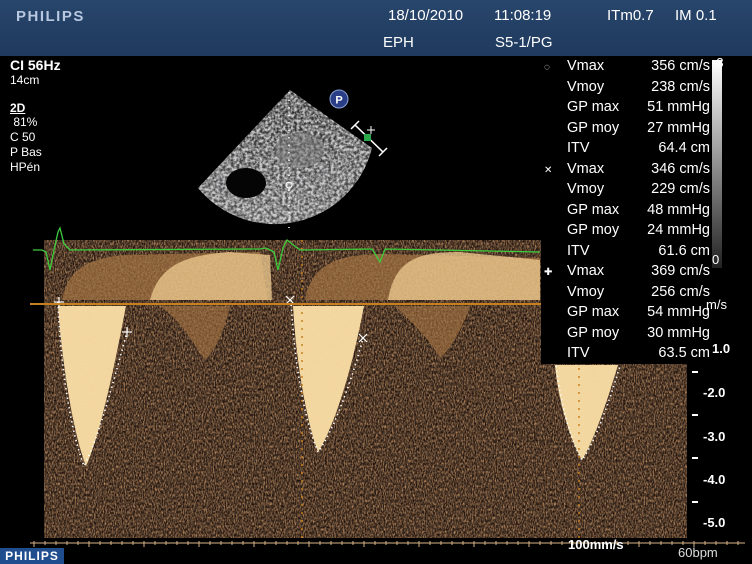  I want to click on measurement-row: Vmax 356 cm/s, so click(639, 68).